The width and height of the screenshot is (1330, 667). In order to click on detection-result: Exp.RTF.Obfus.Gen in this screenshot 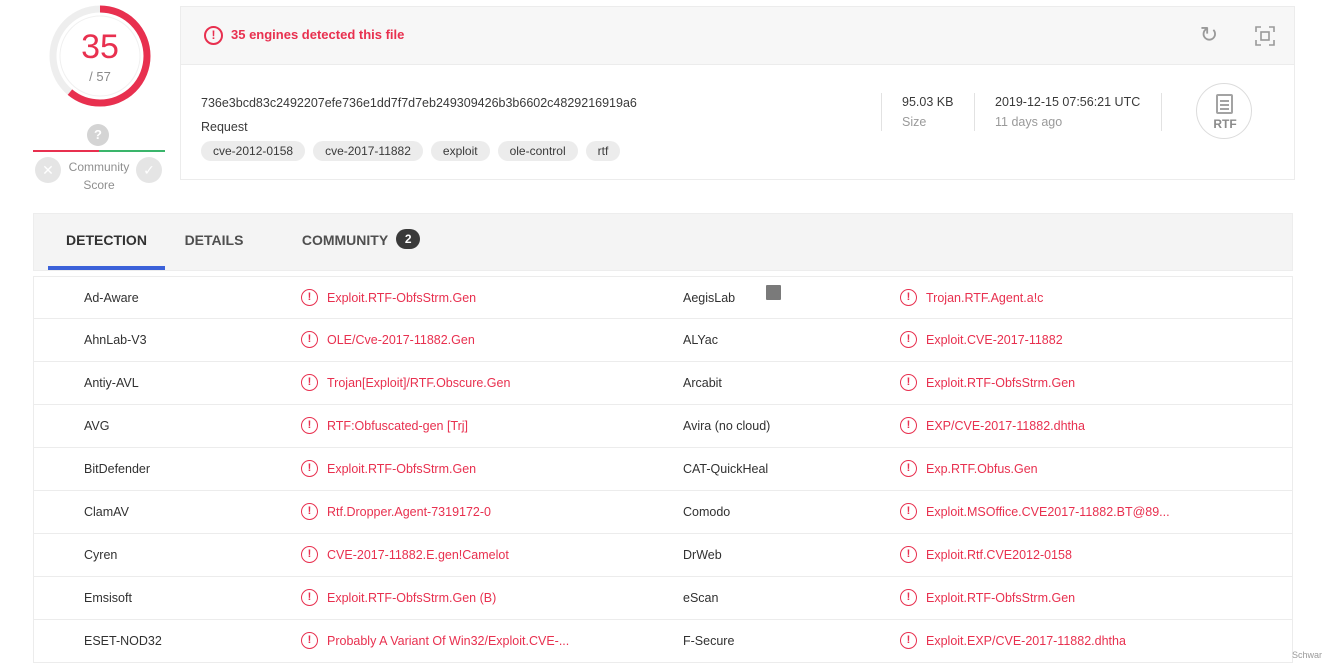, I will do `click(982, 469)`.